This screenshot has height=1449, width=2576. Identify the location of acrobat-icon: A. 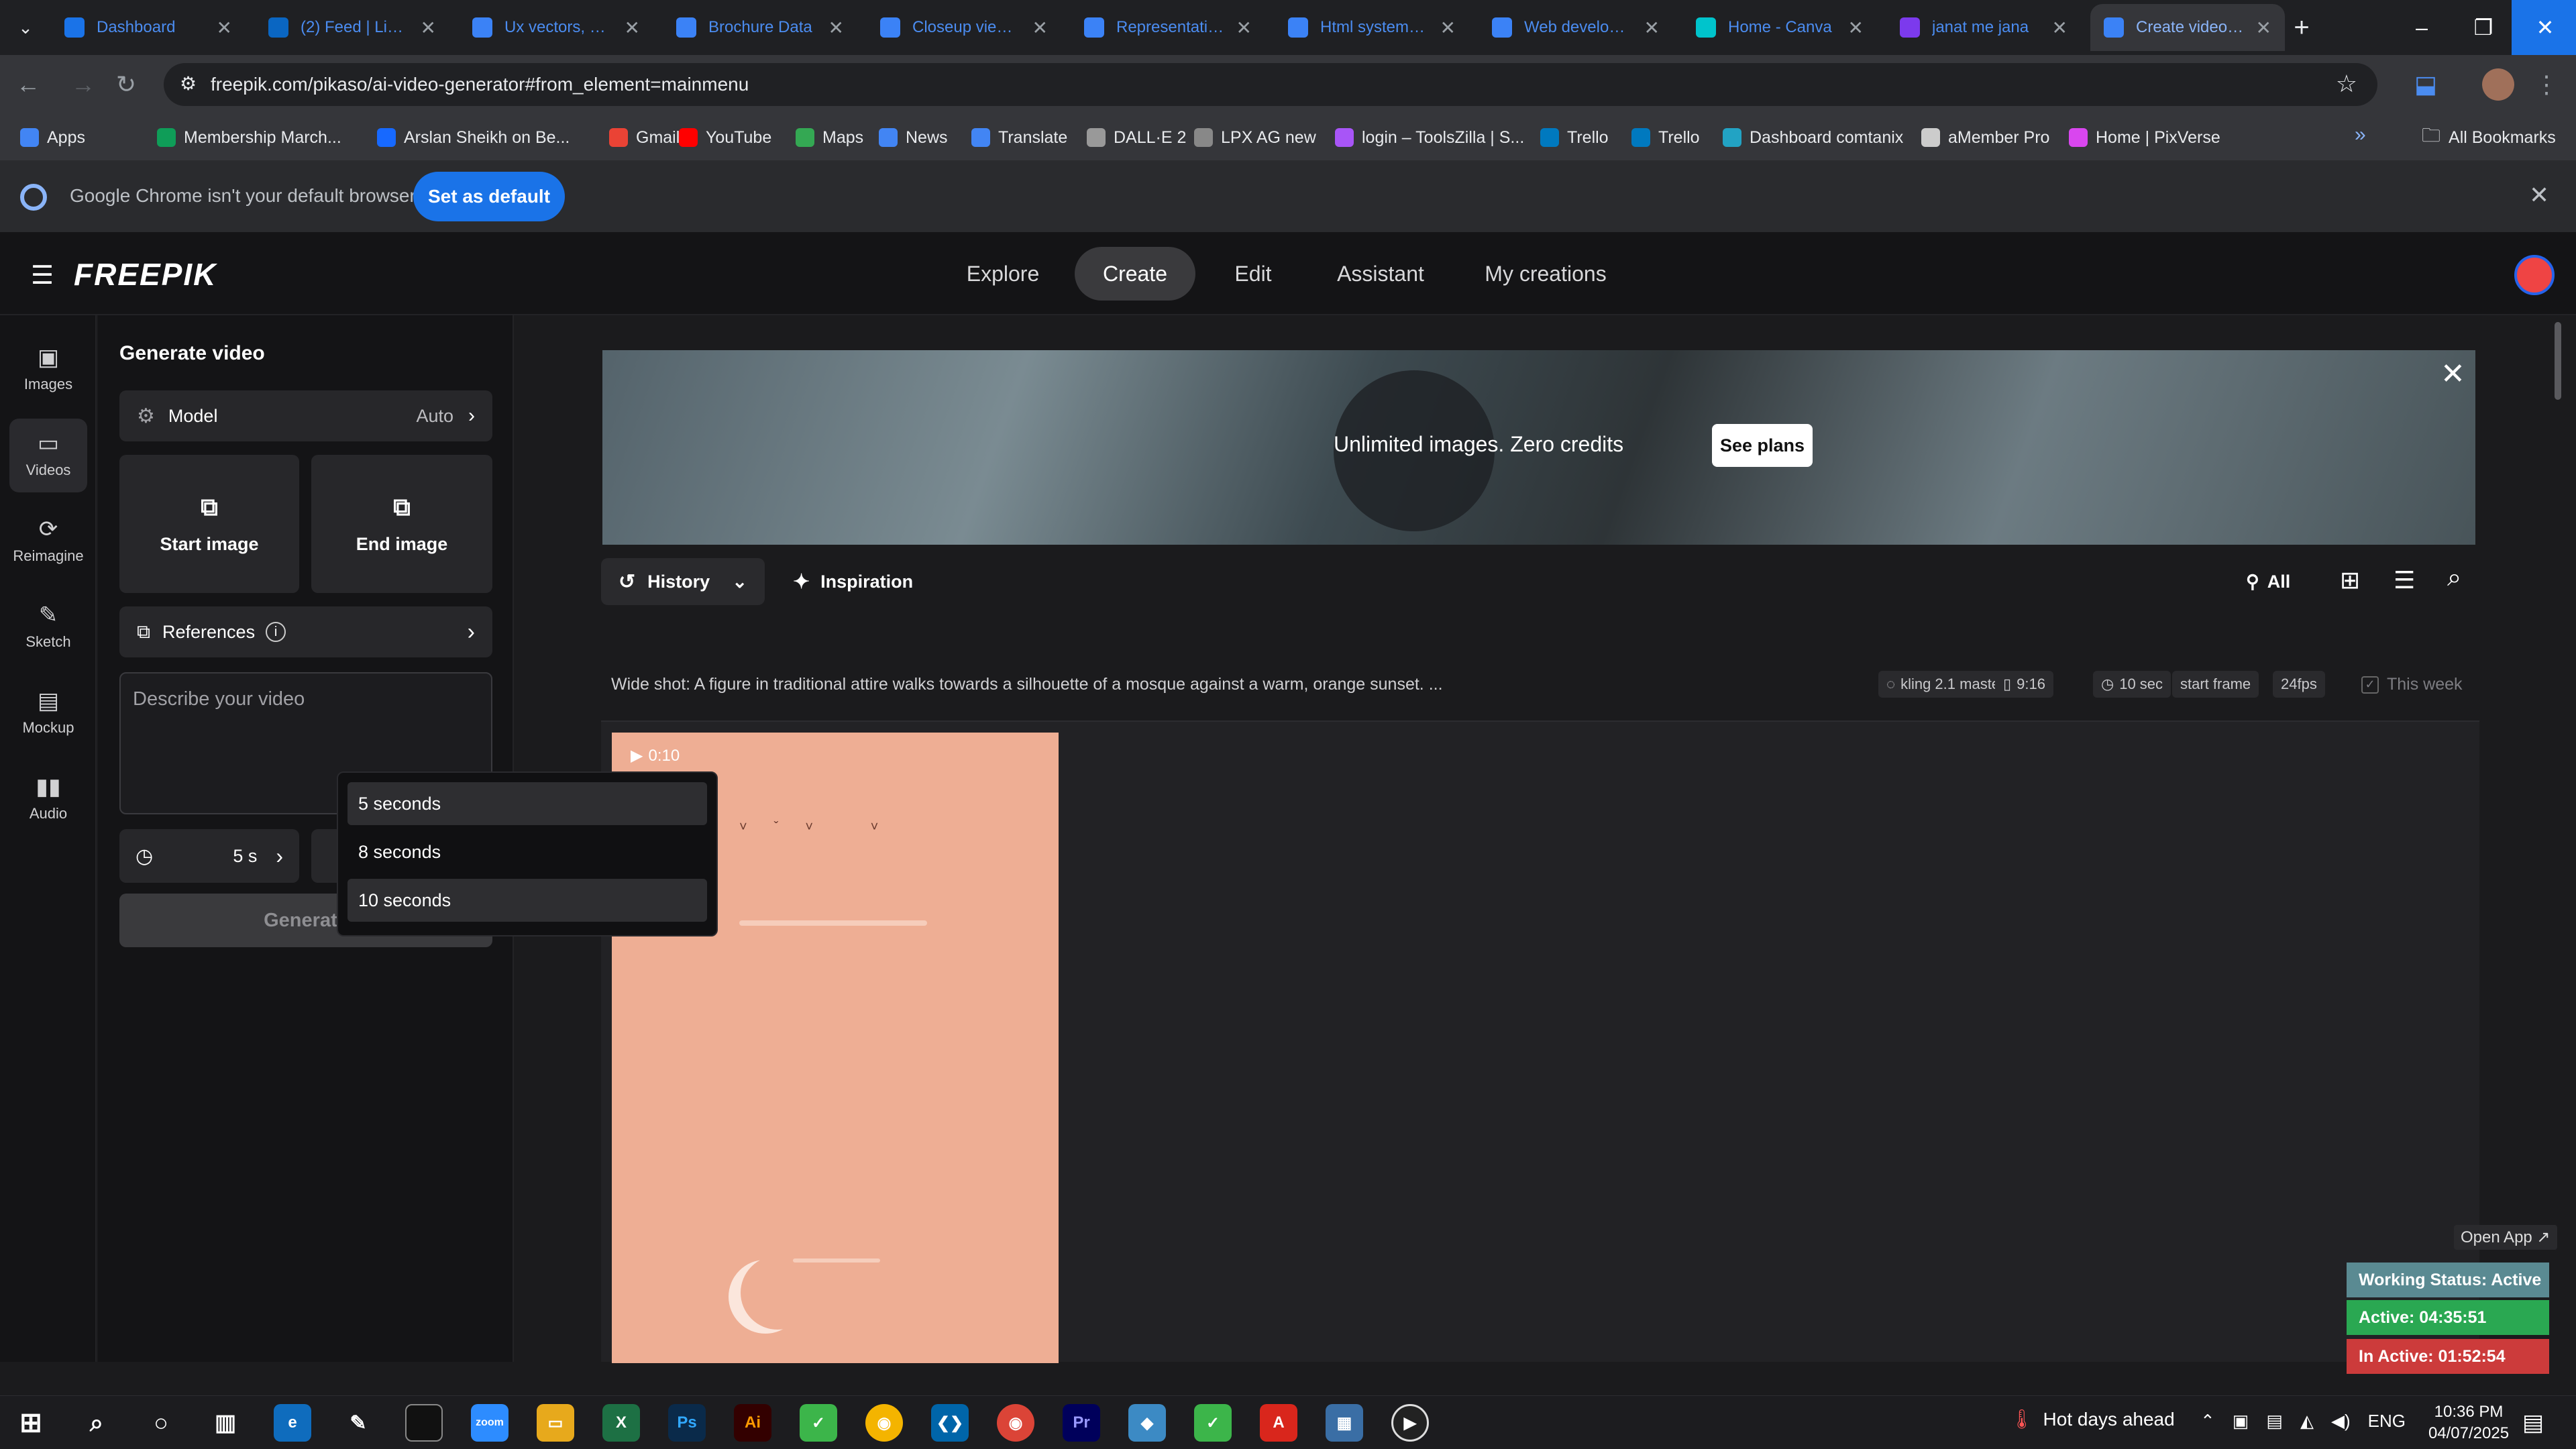
(1278, 1423).